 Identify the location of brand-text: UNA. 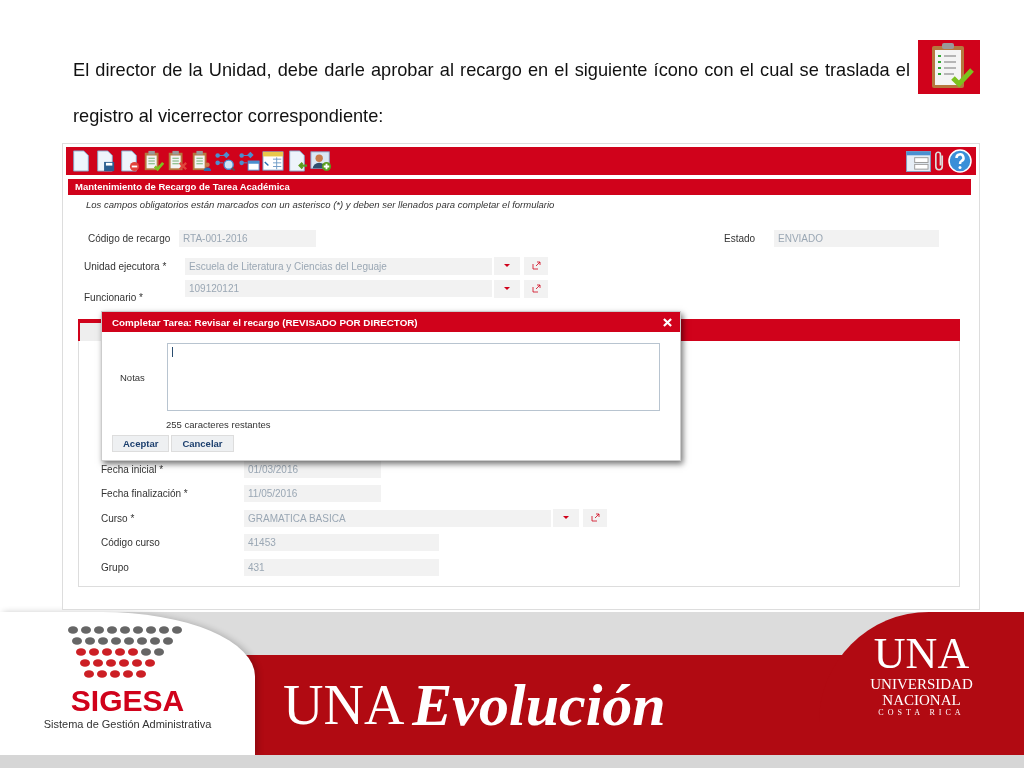
(344, 705).